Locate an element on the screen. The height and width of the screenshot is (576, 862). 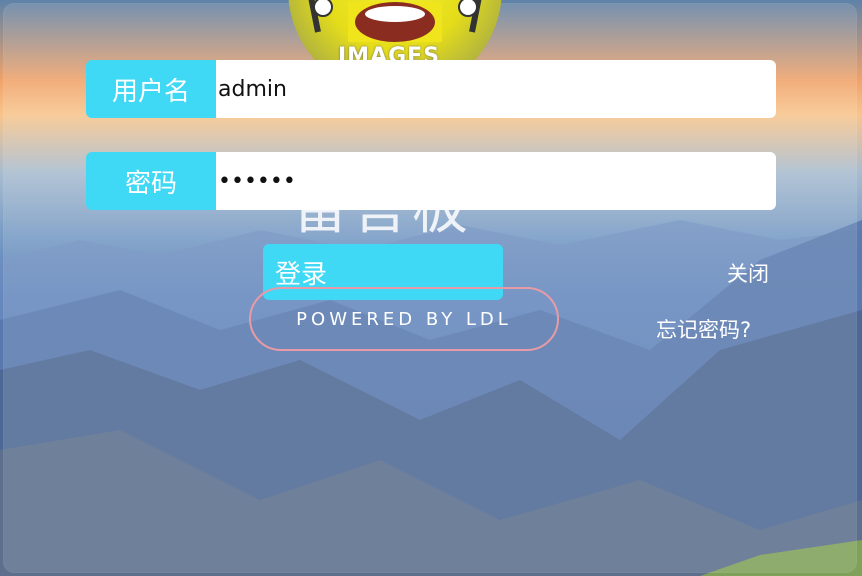
username-field: 用户名 is located at coordinates (431, 89).